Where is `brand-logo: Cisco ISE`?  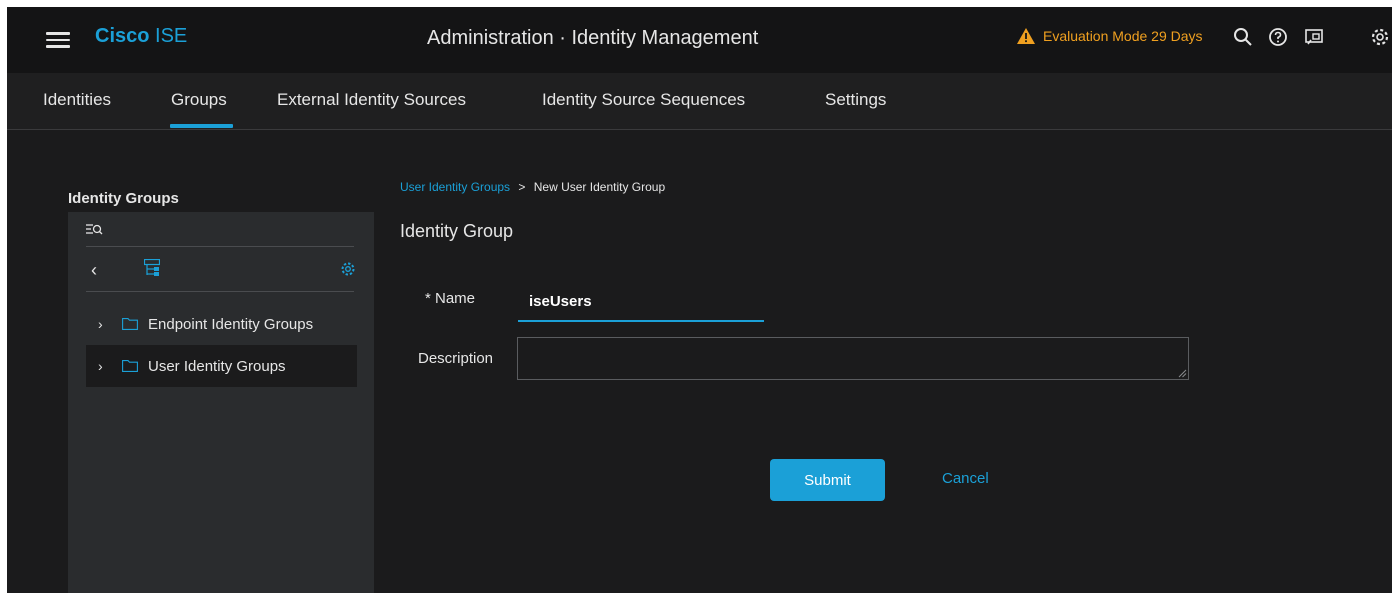 brand-logo: Cisco ISE is located at coordinates (141, 36).